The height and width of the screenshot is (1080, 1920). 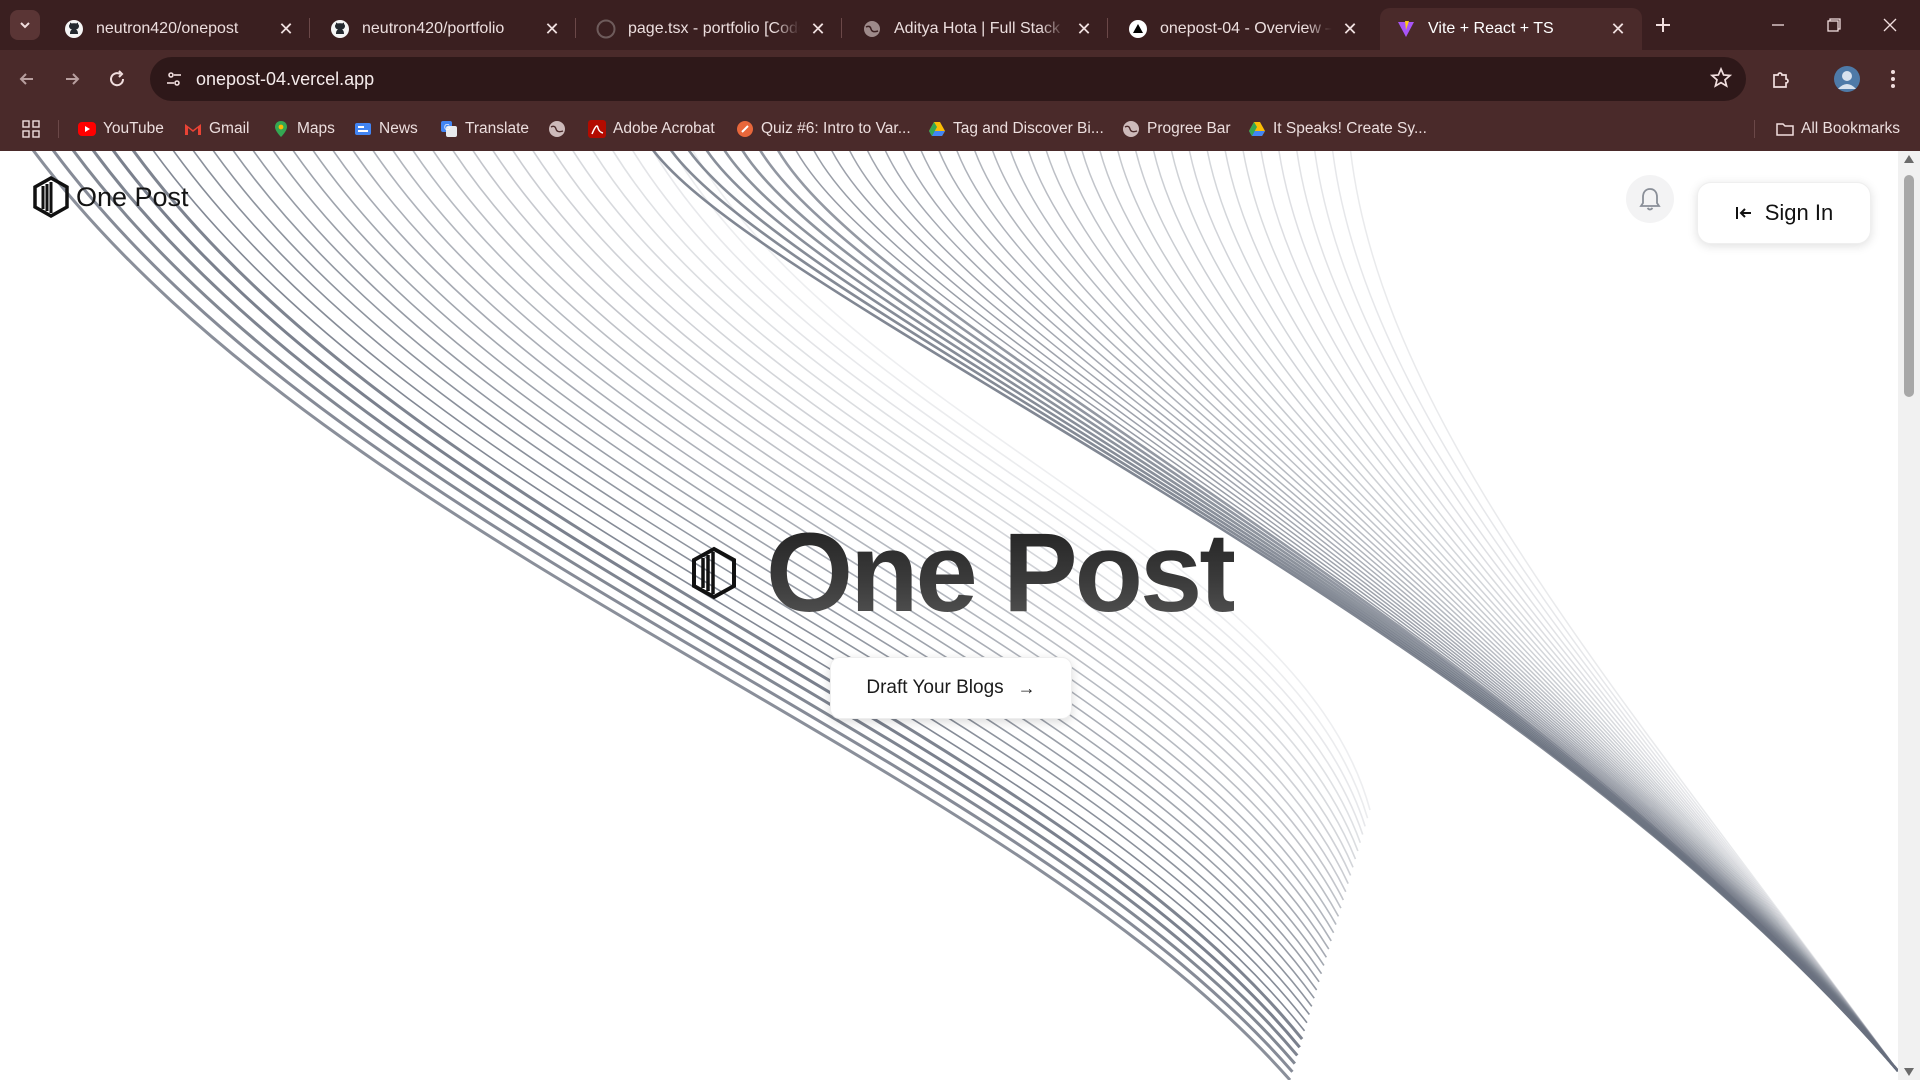 What do you see at coordinates (1851, 128) in the screenshot?
I see `bookmark-label: All Bookmarks` at bounding box center [1851, 128].